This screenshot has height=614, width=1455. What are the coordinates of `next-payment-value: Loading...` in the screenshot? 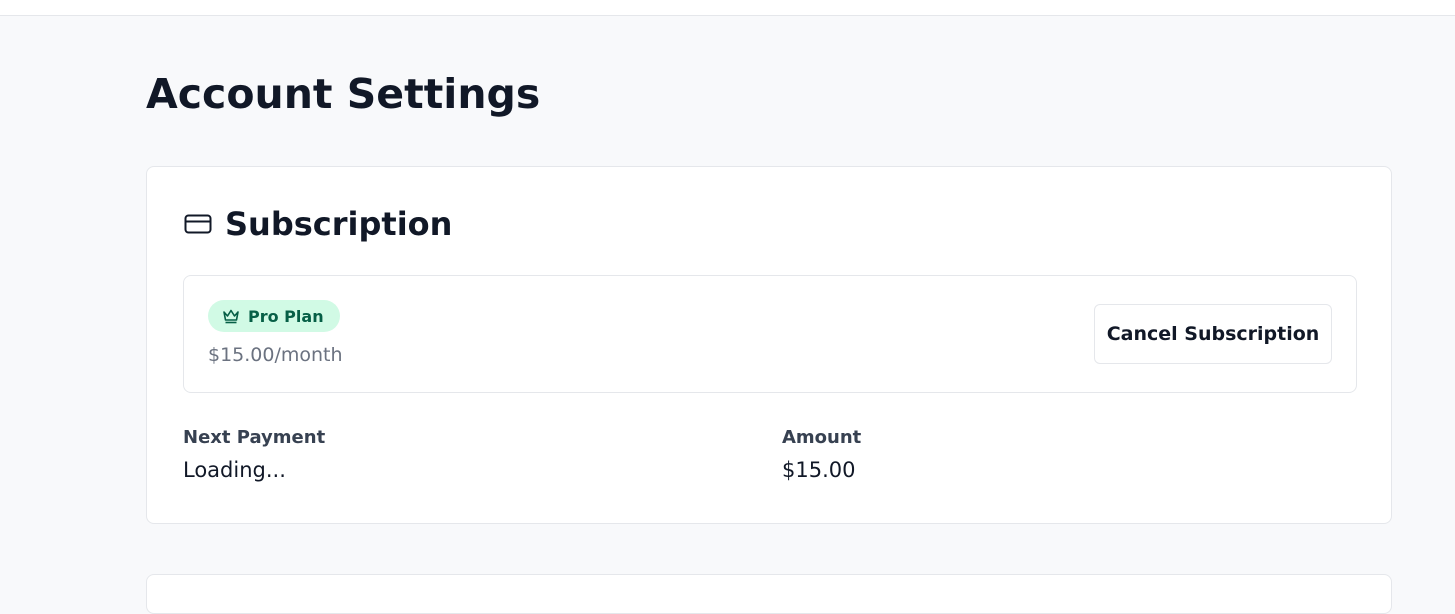 It's located at (234, 470).